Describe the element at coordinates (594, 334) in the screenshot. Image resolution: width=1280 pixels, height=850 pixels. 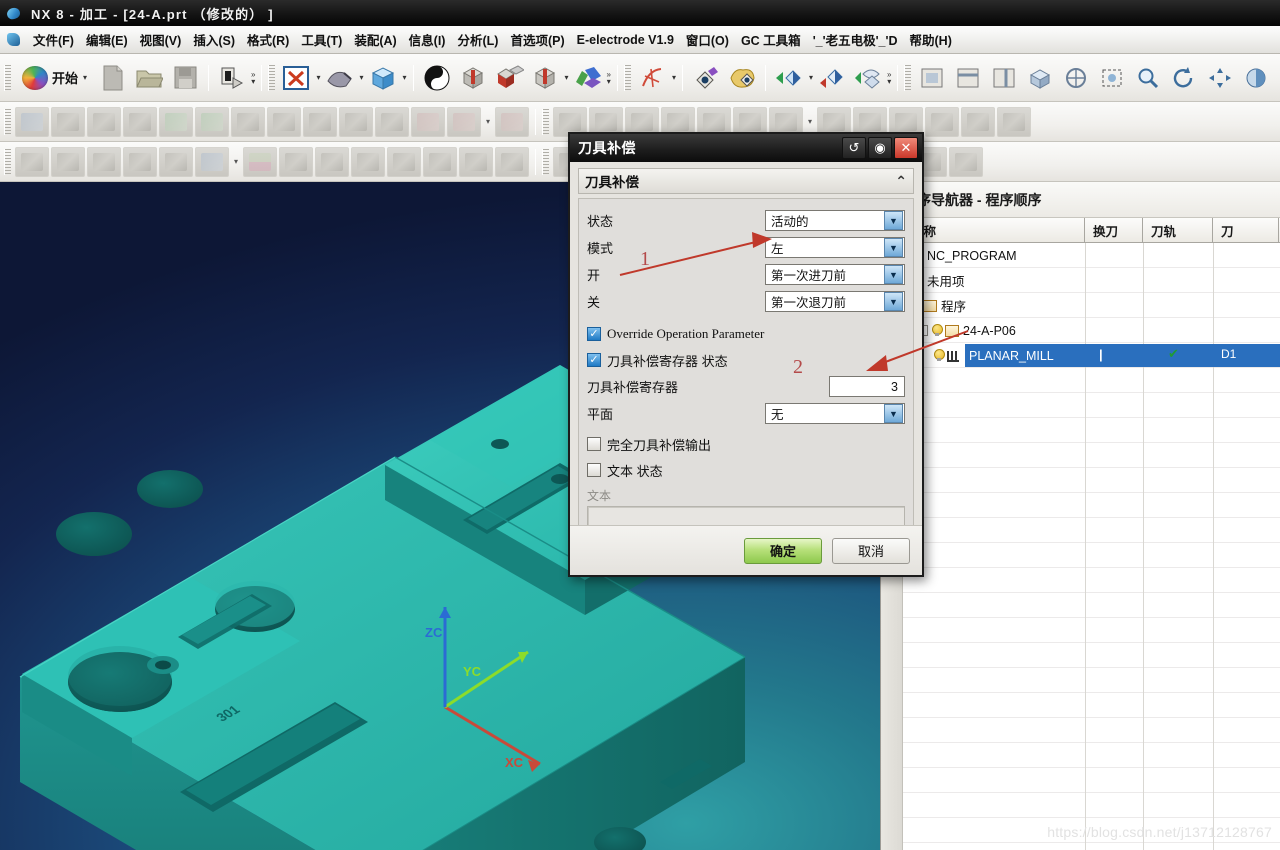
I see `override-checkbox` at that location.